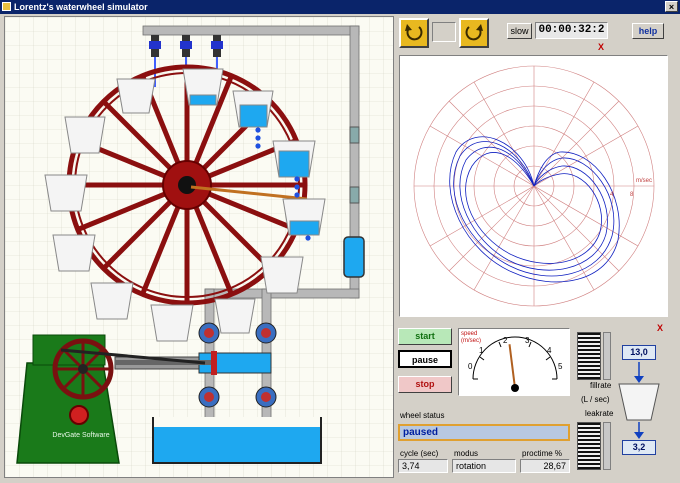 Image resolution: width=680 pixels, height=483 pixels. Describe the element at coordinates (601, 385) in the screenshot. I see `fillrate-label: fillrate` at that location.